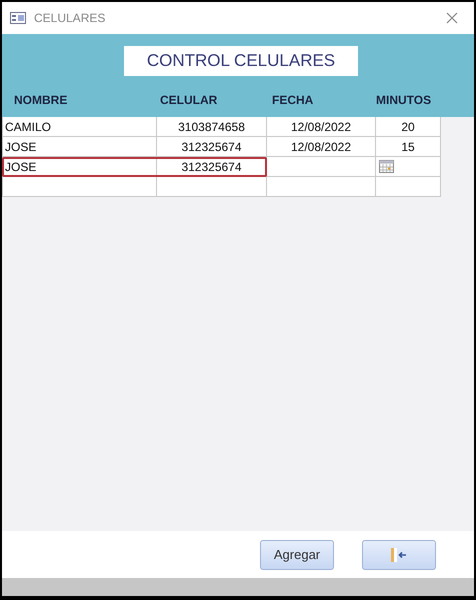  Describe the element at coordinates (293, 100) in the screenshot. I see `column-header: FECHA` at that location.